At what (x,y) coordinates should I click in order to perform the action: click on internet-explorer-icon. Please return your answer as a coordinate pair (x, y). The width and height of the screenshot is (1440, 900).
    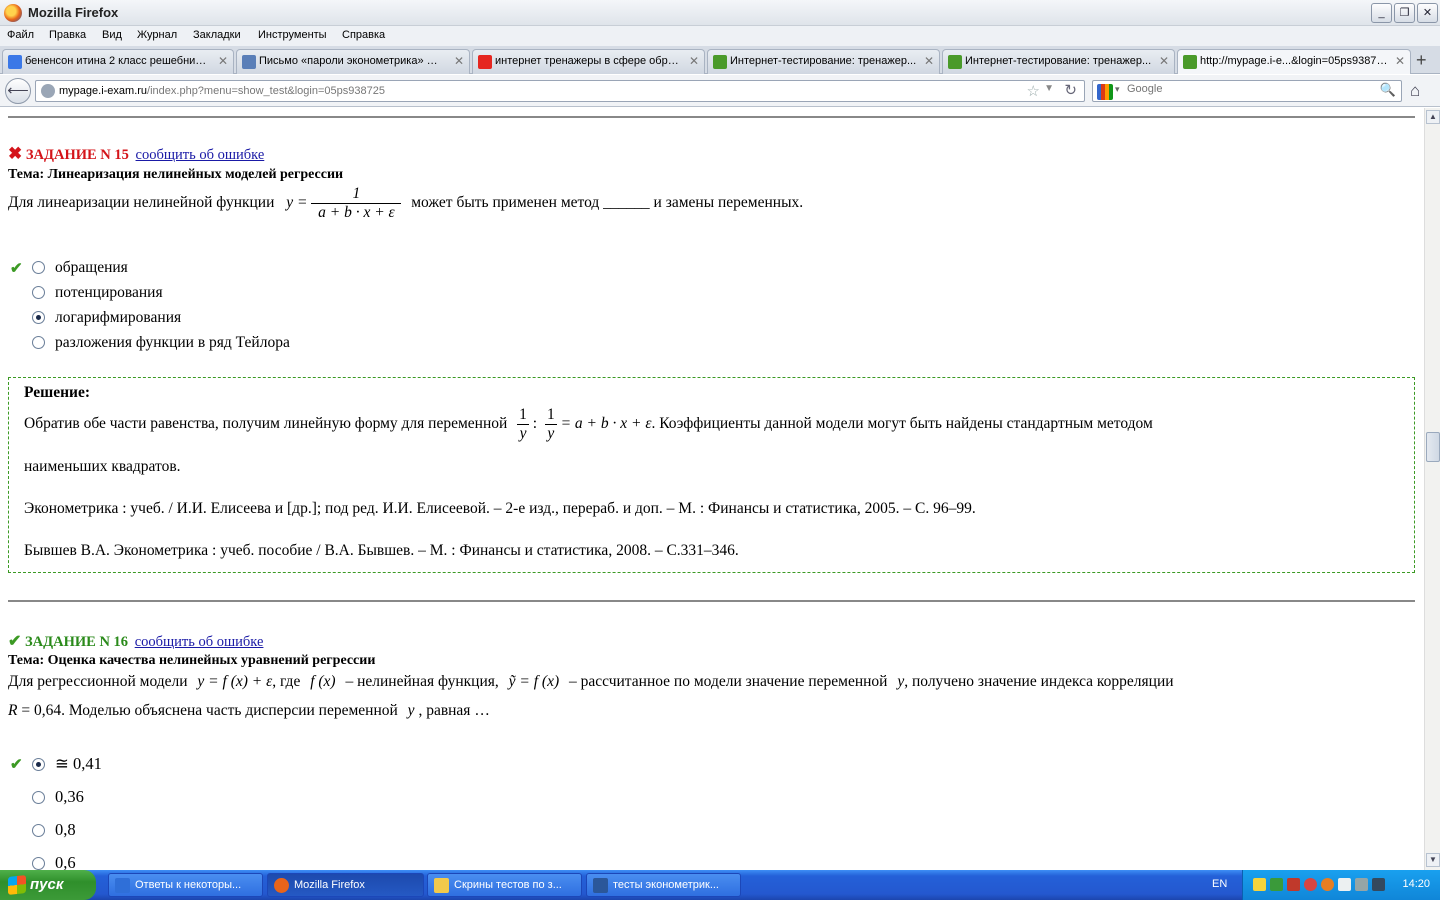
    Looking at the image, I should click on (122, 885).